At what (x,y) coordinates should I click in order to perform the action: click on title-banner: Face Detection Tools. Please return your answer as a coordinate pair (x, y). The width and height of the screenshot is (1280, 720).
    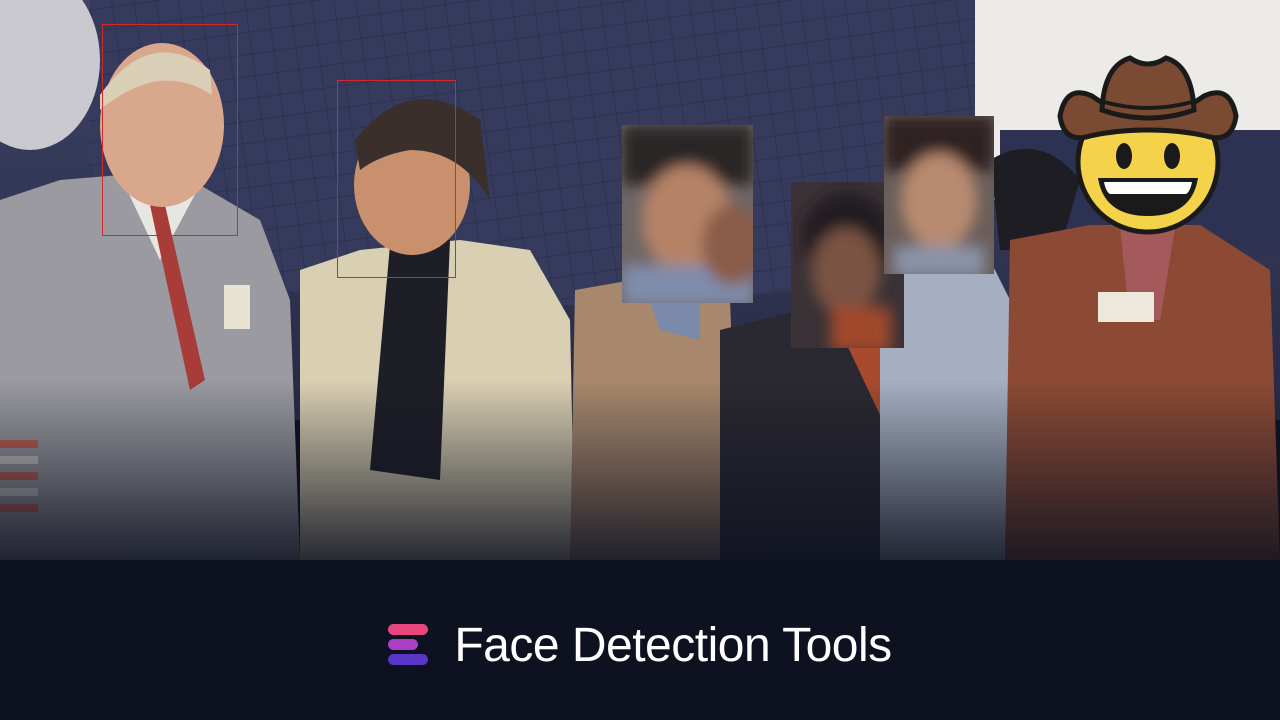
    Looking at the image, I should click on (640, 645).